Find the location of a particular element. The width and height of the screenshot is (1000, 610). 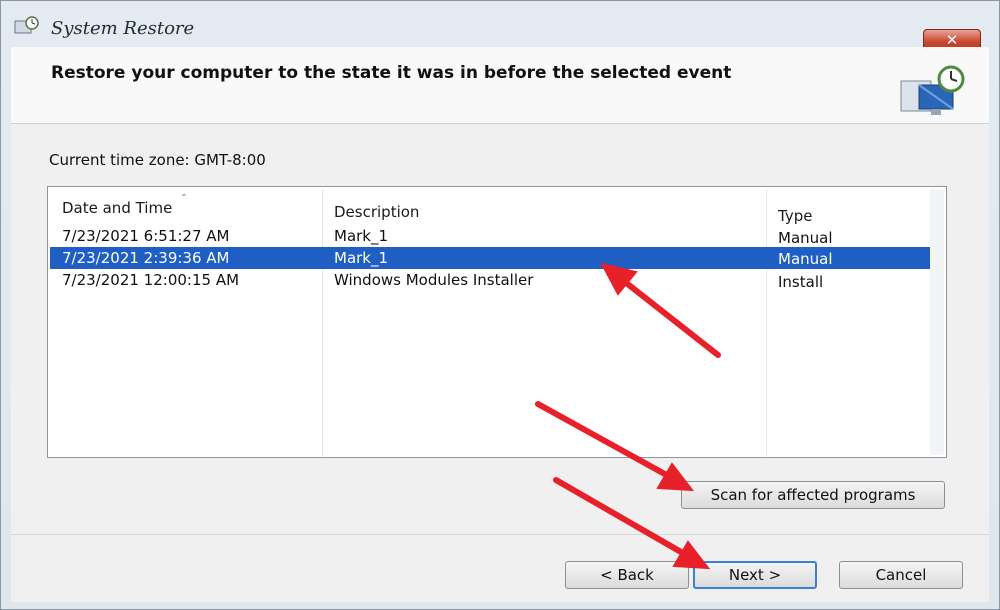

footer-separator is located at coordinates (500, 534).